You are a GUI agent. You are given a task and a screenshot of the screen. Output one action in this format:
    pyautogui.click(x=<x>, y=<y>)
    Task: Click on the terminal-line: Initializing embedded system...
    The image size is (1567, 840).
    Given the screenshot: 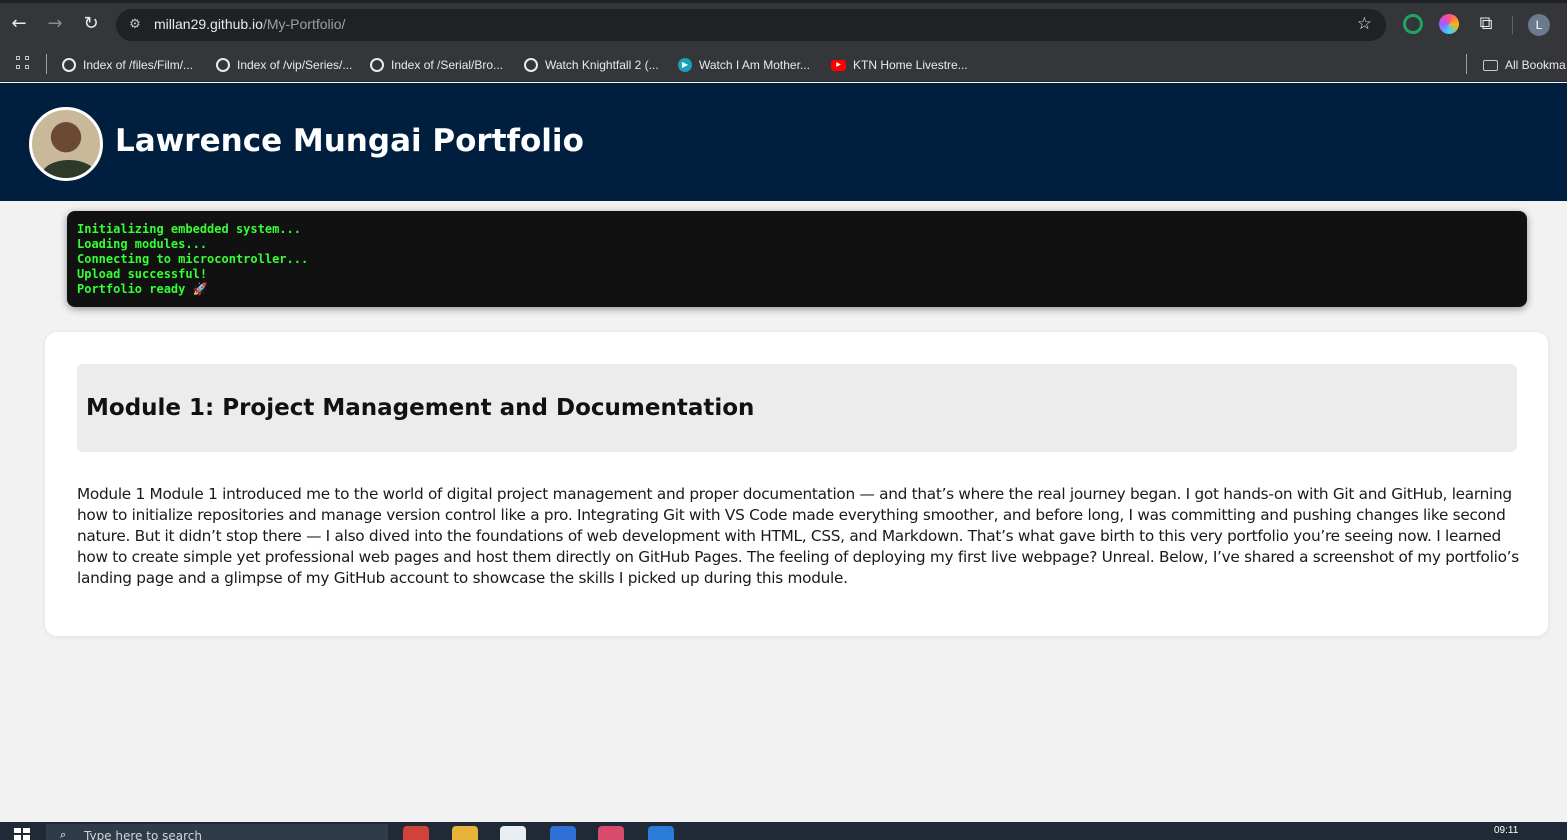 What is the action you would take?
    pyautogui.click(x=189, y=229)
    